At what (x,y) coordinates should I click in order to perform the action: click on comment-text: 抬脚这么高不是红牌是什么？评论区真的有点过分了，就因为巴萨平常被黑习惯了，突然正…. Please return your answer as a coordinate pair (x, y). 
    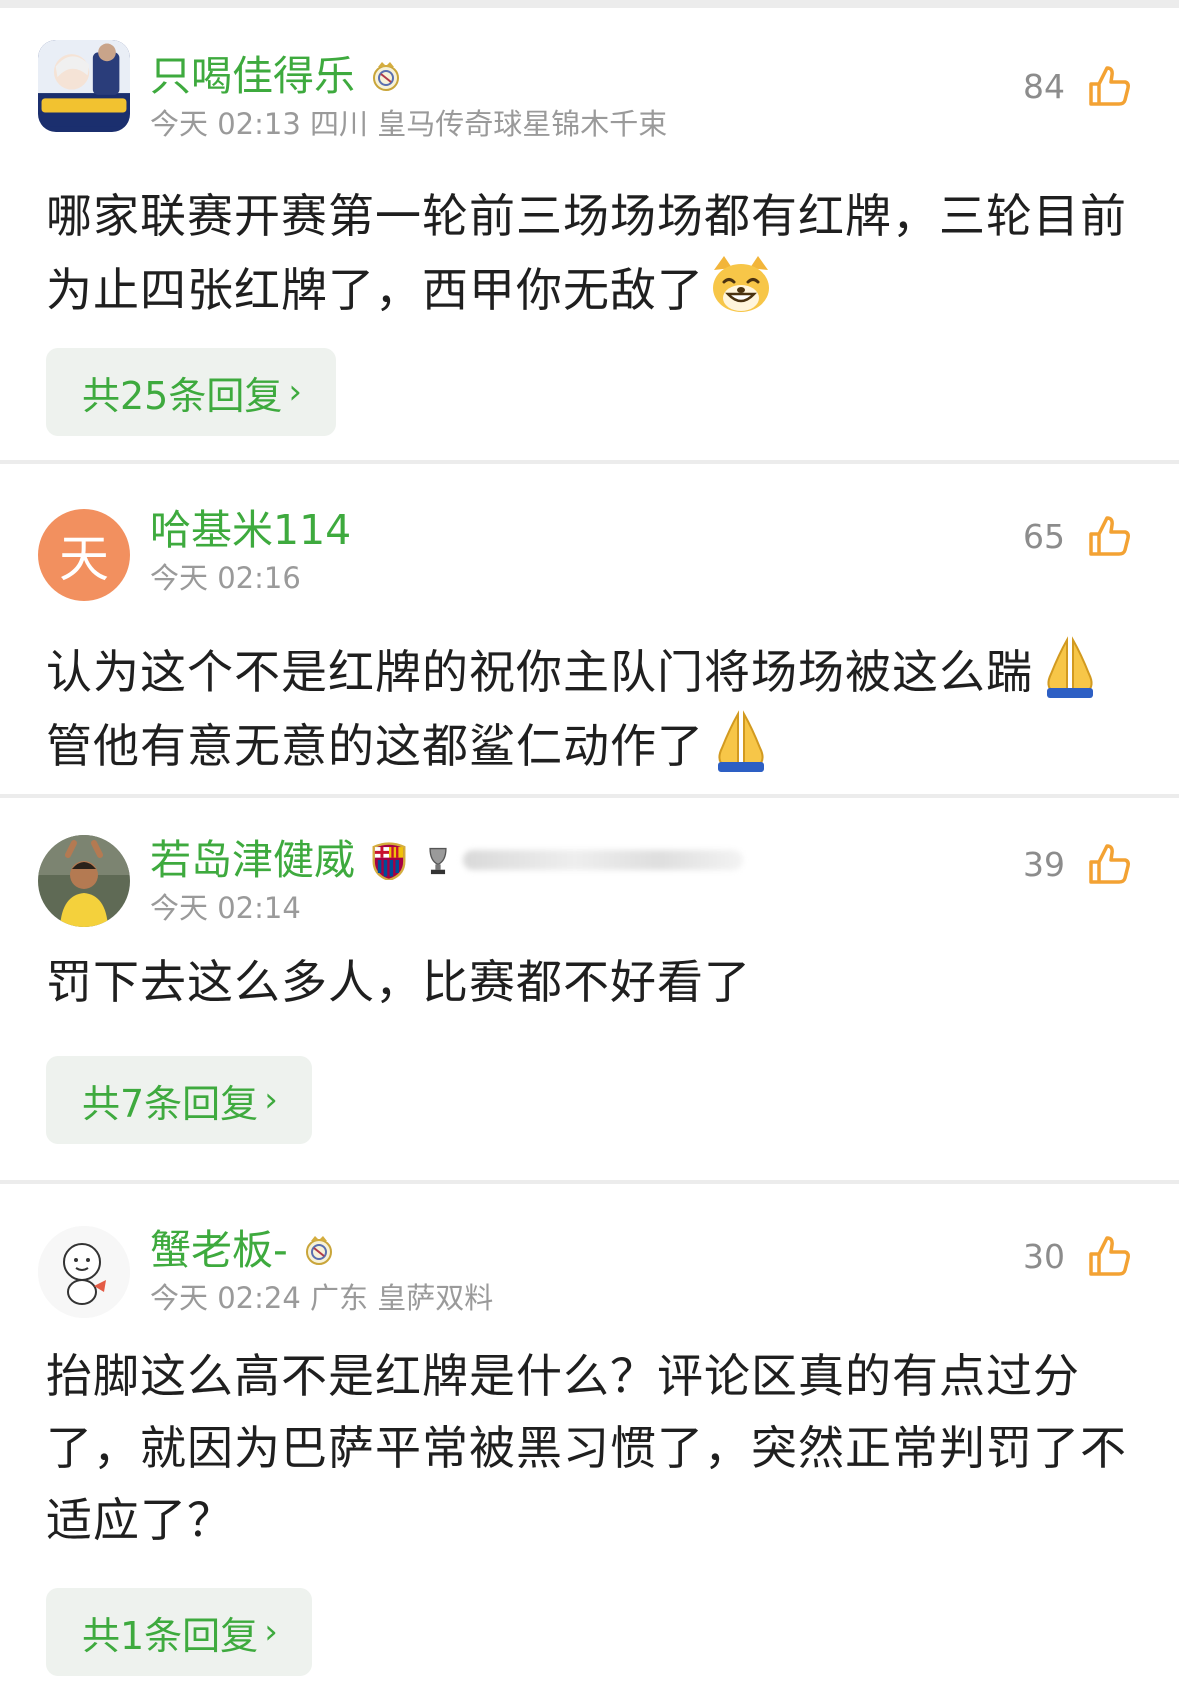
    Looking at the image, I should click on (597, 1448).